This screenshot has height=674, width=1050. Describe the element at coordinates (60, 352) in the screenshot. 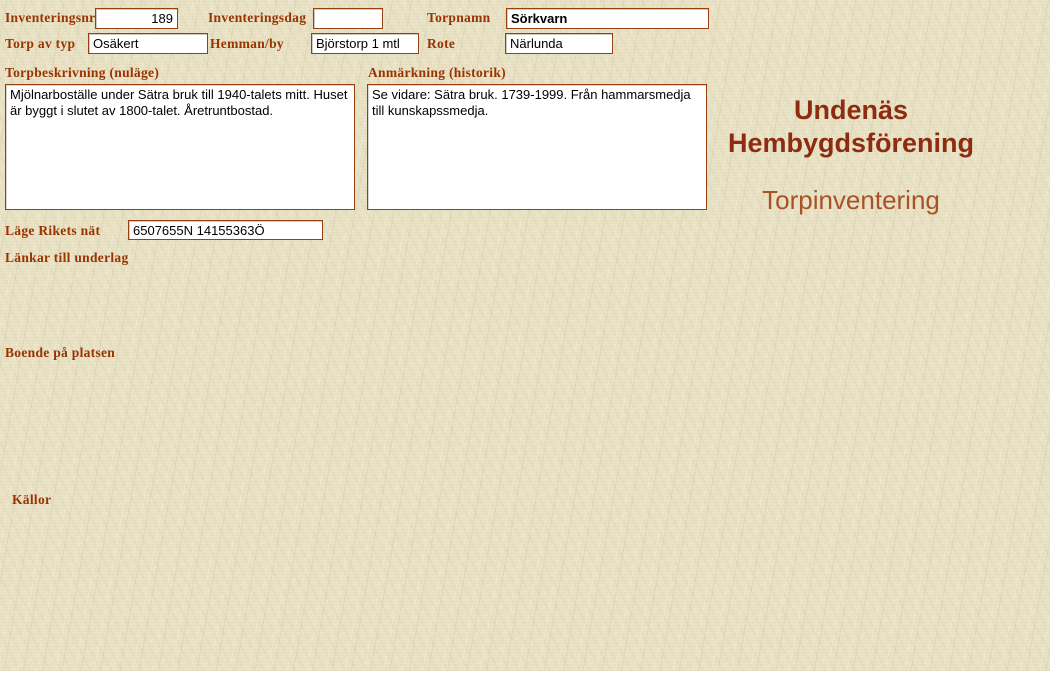

I see `boende-pa-platsen-label: Boende på platsen` at that location.